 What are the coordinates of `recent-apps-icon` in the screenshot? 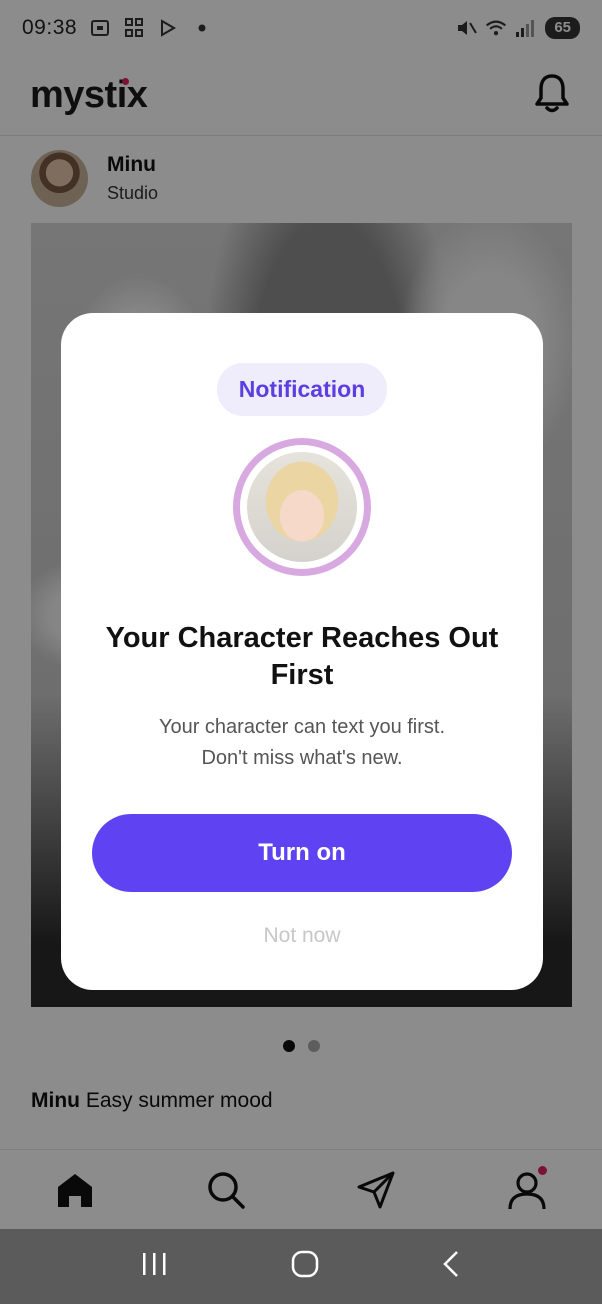 It's located at (155, 1266).